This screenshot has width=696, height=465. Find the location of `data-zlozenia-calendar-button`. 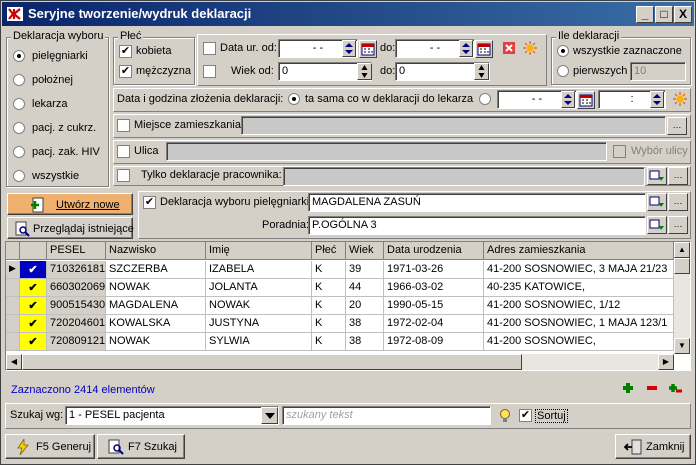

data-zlozenia-calendar-button is located at coordinates (586, 100).